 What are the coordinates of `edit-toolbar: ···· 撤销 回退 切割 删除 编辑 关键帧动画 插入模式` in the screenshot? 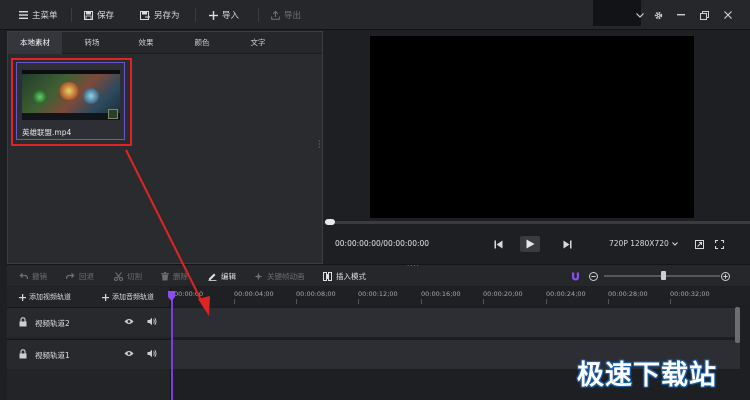 It's located at (378, 274).